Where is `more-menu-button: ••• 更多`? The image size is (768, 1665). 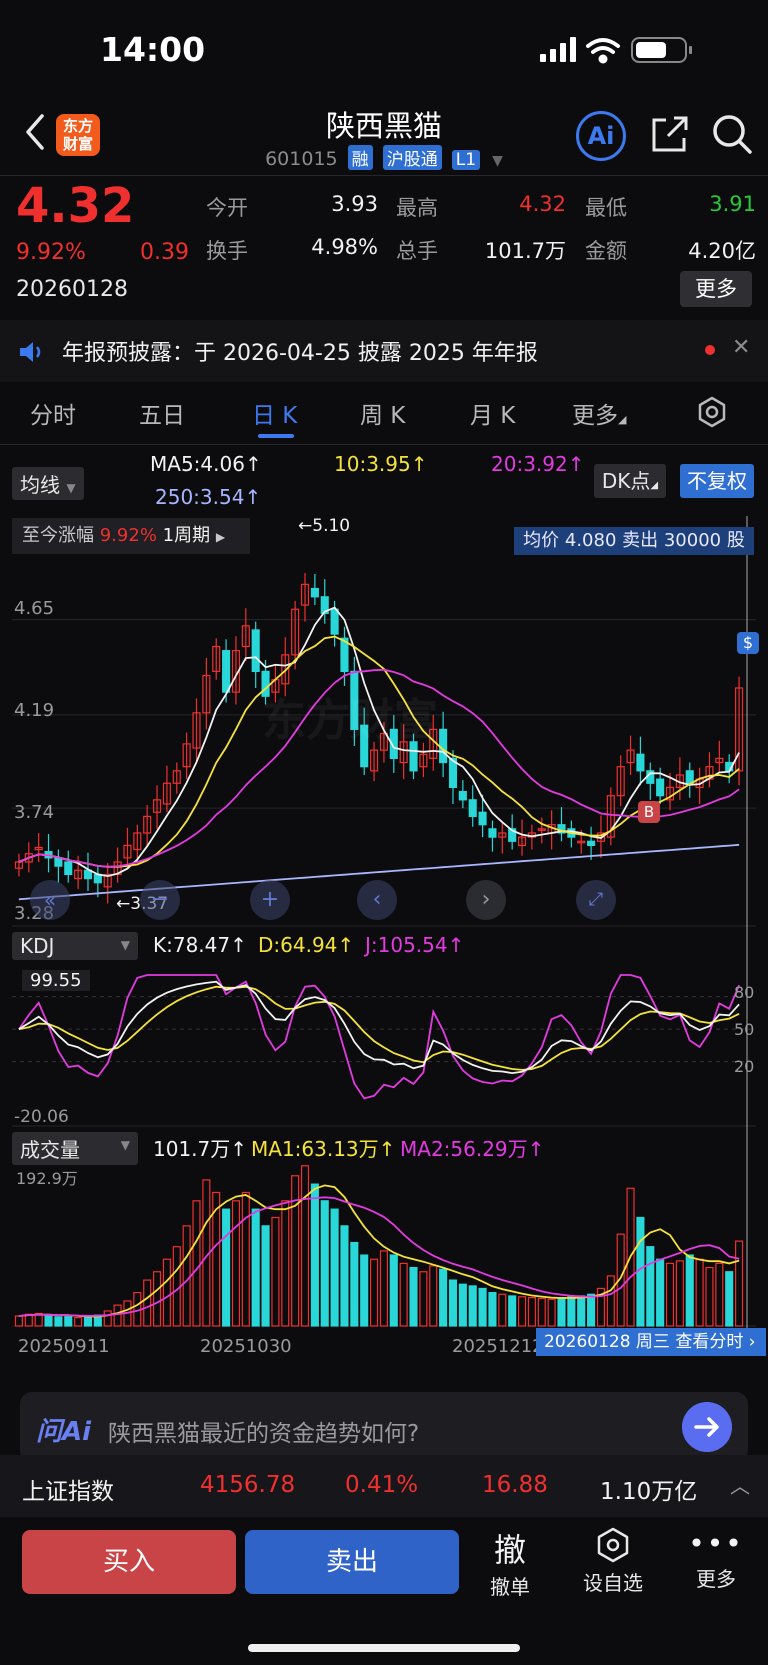 more-menu-button: ••• 更多 is located at coordinates (716, 1565).